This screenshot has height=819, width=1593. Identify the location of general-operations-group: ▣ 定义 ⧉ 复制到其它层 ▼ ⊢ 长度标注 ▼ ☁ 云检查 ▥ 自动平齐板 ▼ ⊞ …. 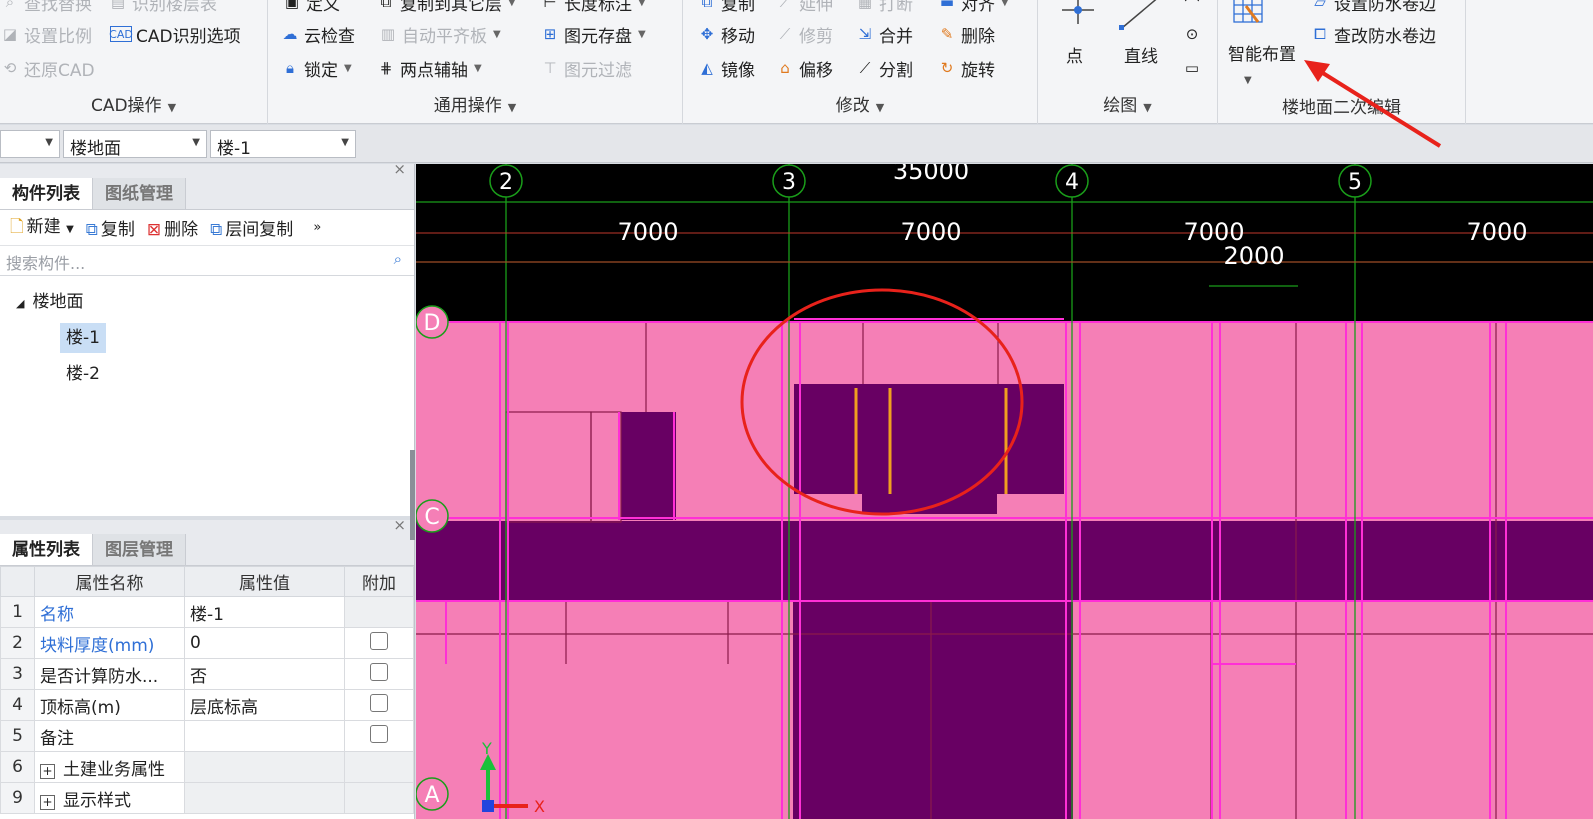
(475, 62).